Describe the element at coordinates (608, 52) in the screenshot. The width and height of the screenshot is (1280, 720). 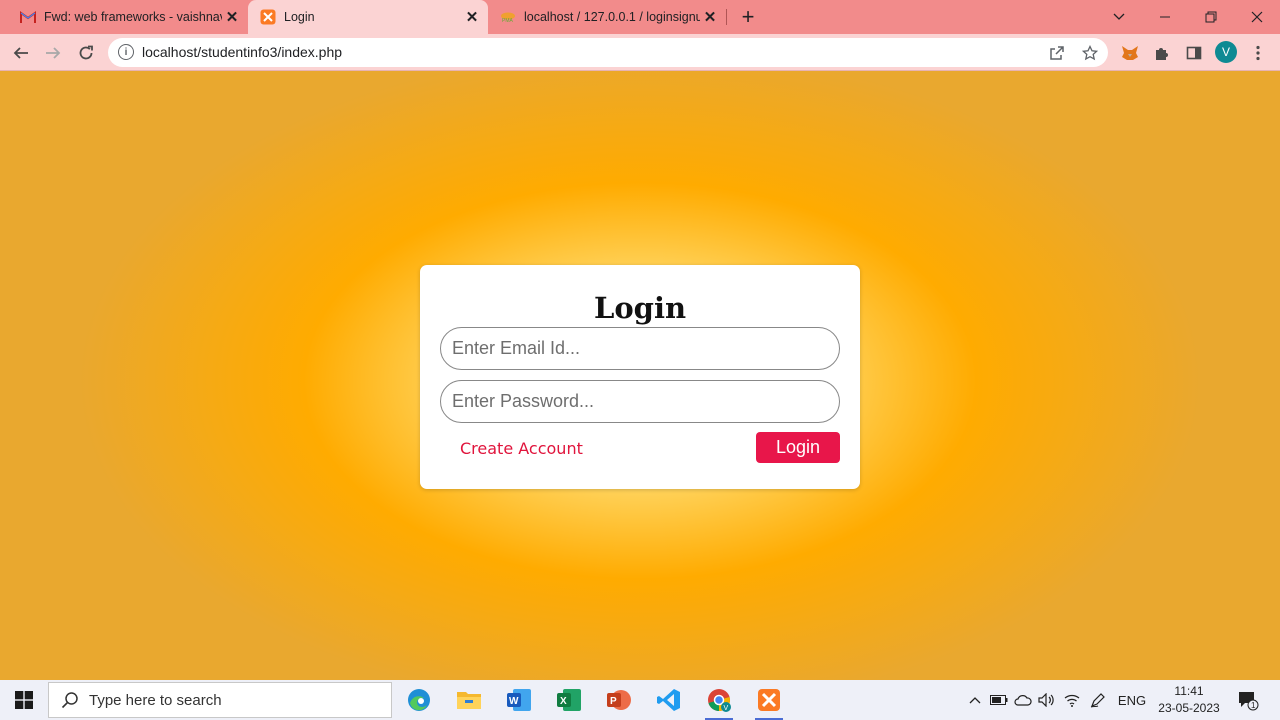
I see `address-bar: i localhost/studentinfo3/index.php` at that location.